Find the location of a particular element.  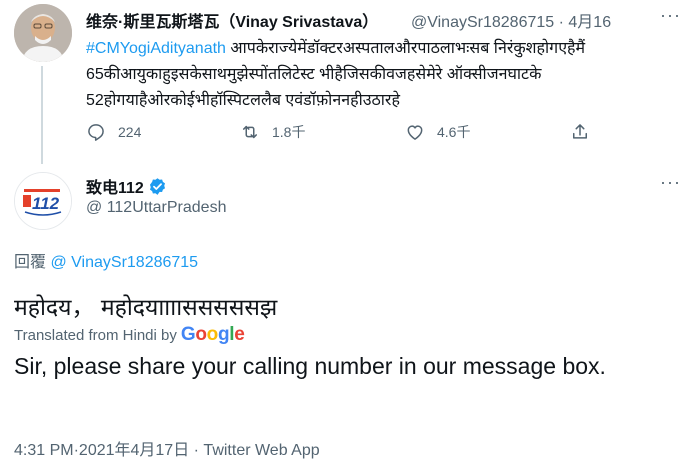

retweet-count: 1.8千 is located at coordinates (289, 132).